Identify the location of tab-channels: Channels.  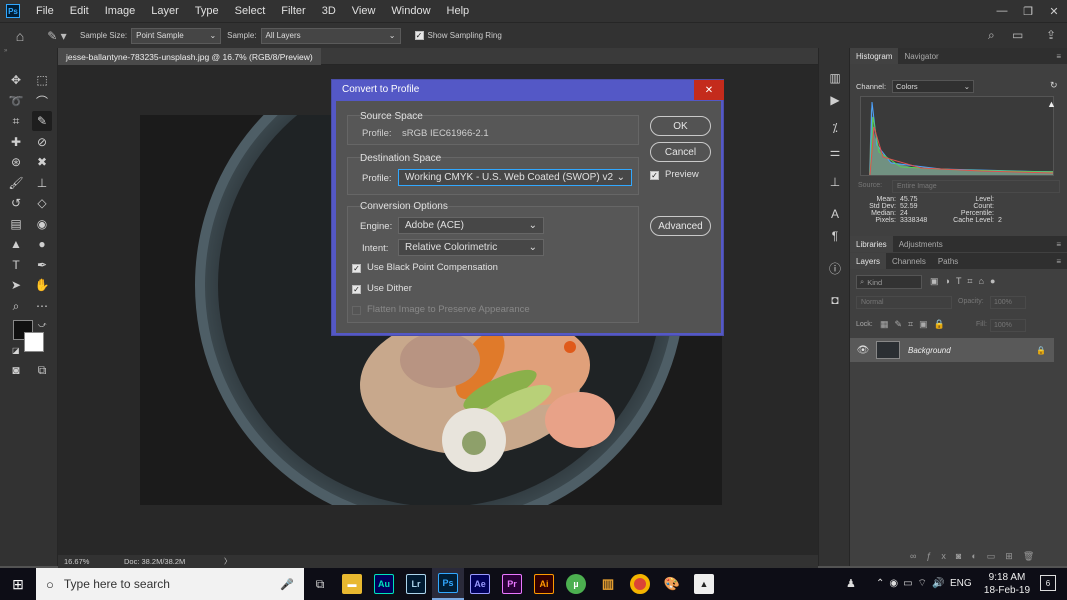
(909, 261).